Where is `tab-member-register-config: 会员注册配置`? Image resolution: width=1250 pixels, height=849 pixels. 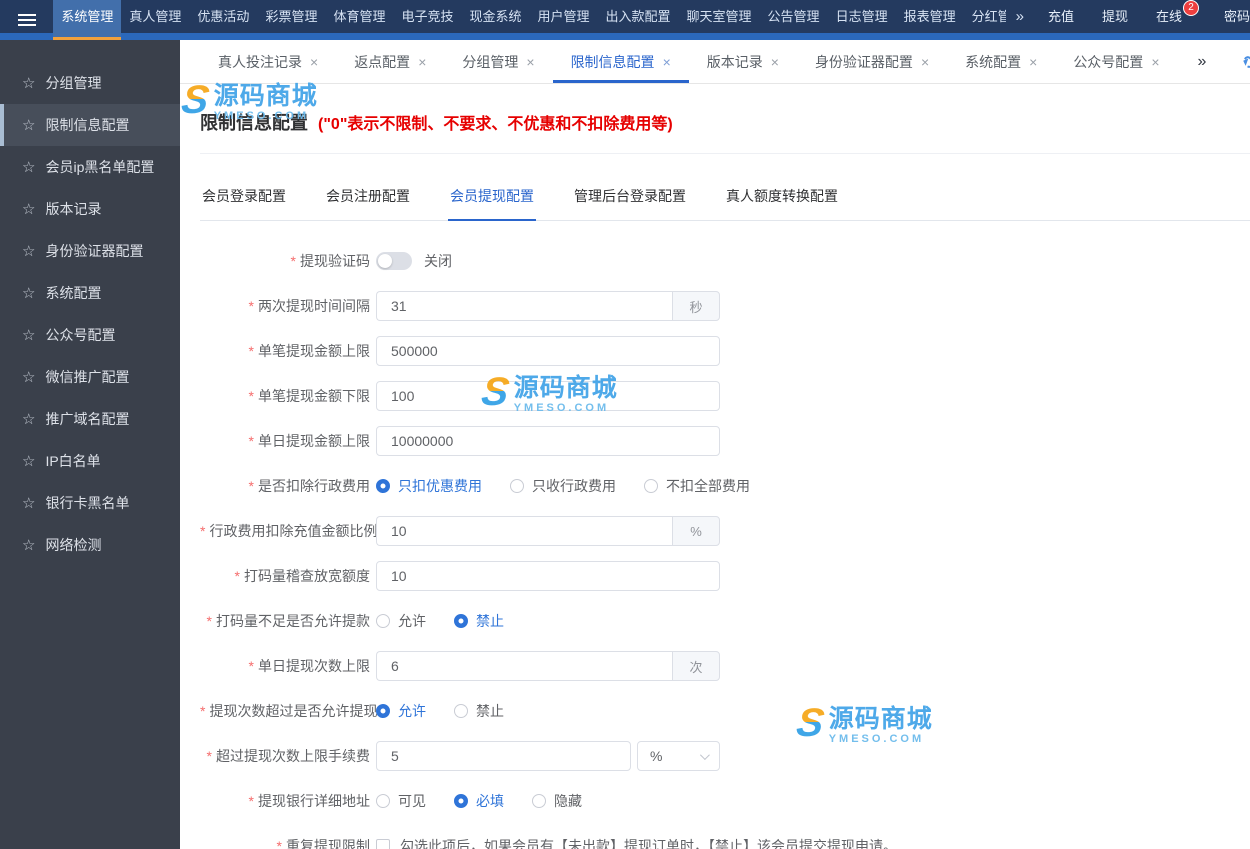
tab-member-register-config: 会员注册配置 is located at coordinates (368, 203).